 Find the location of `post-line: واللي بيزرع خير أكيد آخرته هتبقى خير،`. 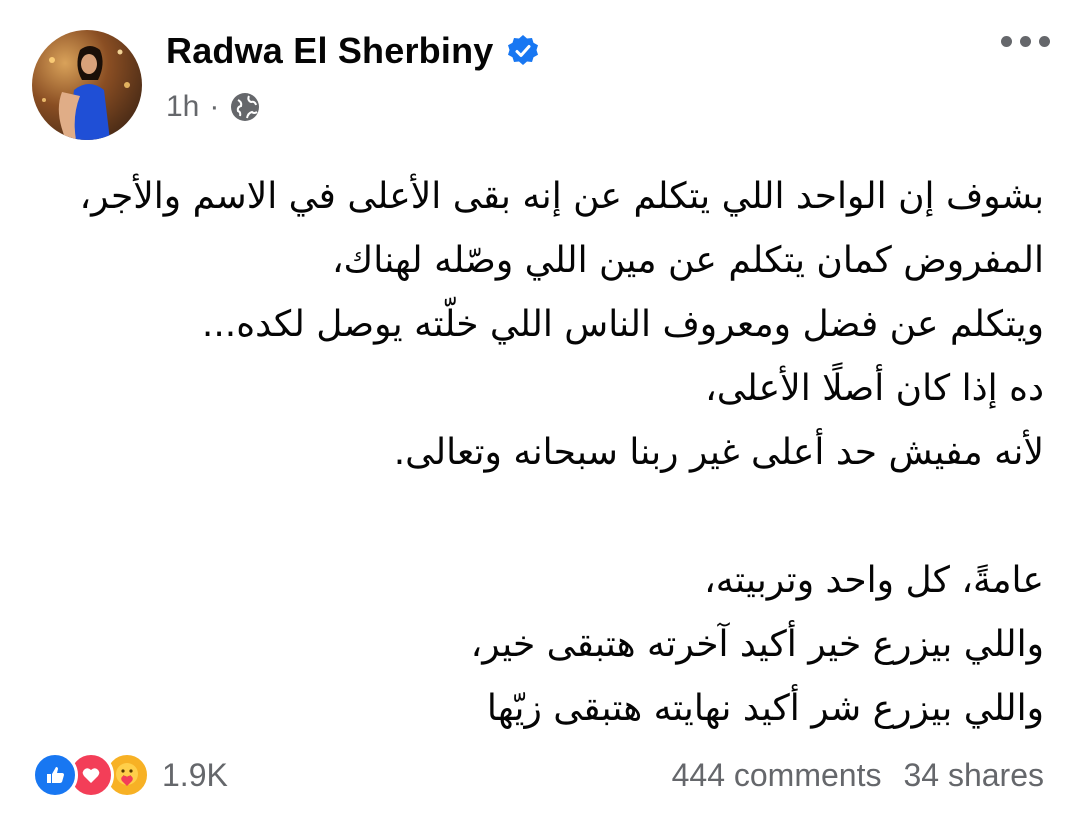

post-line: واللي بيزرع خير أكيد آخرته هتبقى خير، is located at coordinates (757, 644).